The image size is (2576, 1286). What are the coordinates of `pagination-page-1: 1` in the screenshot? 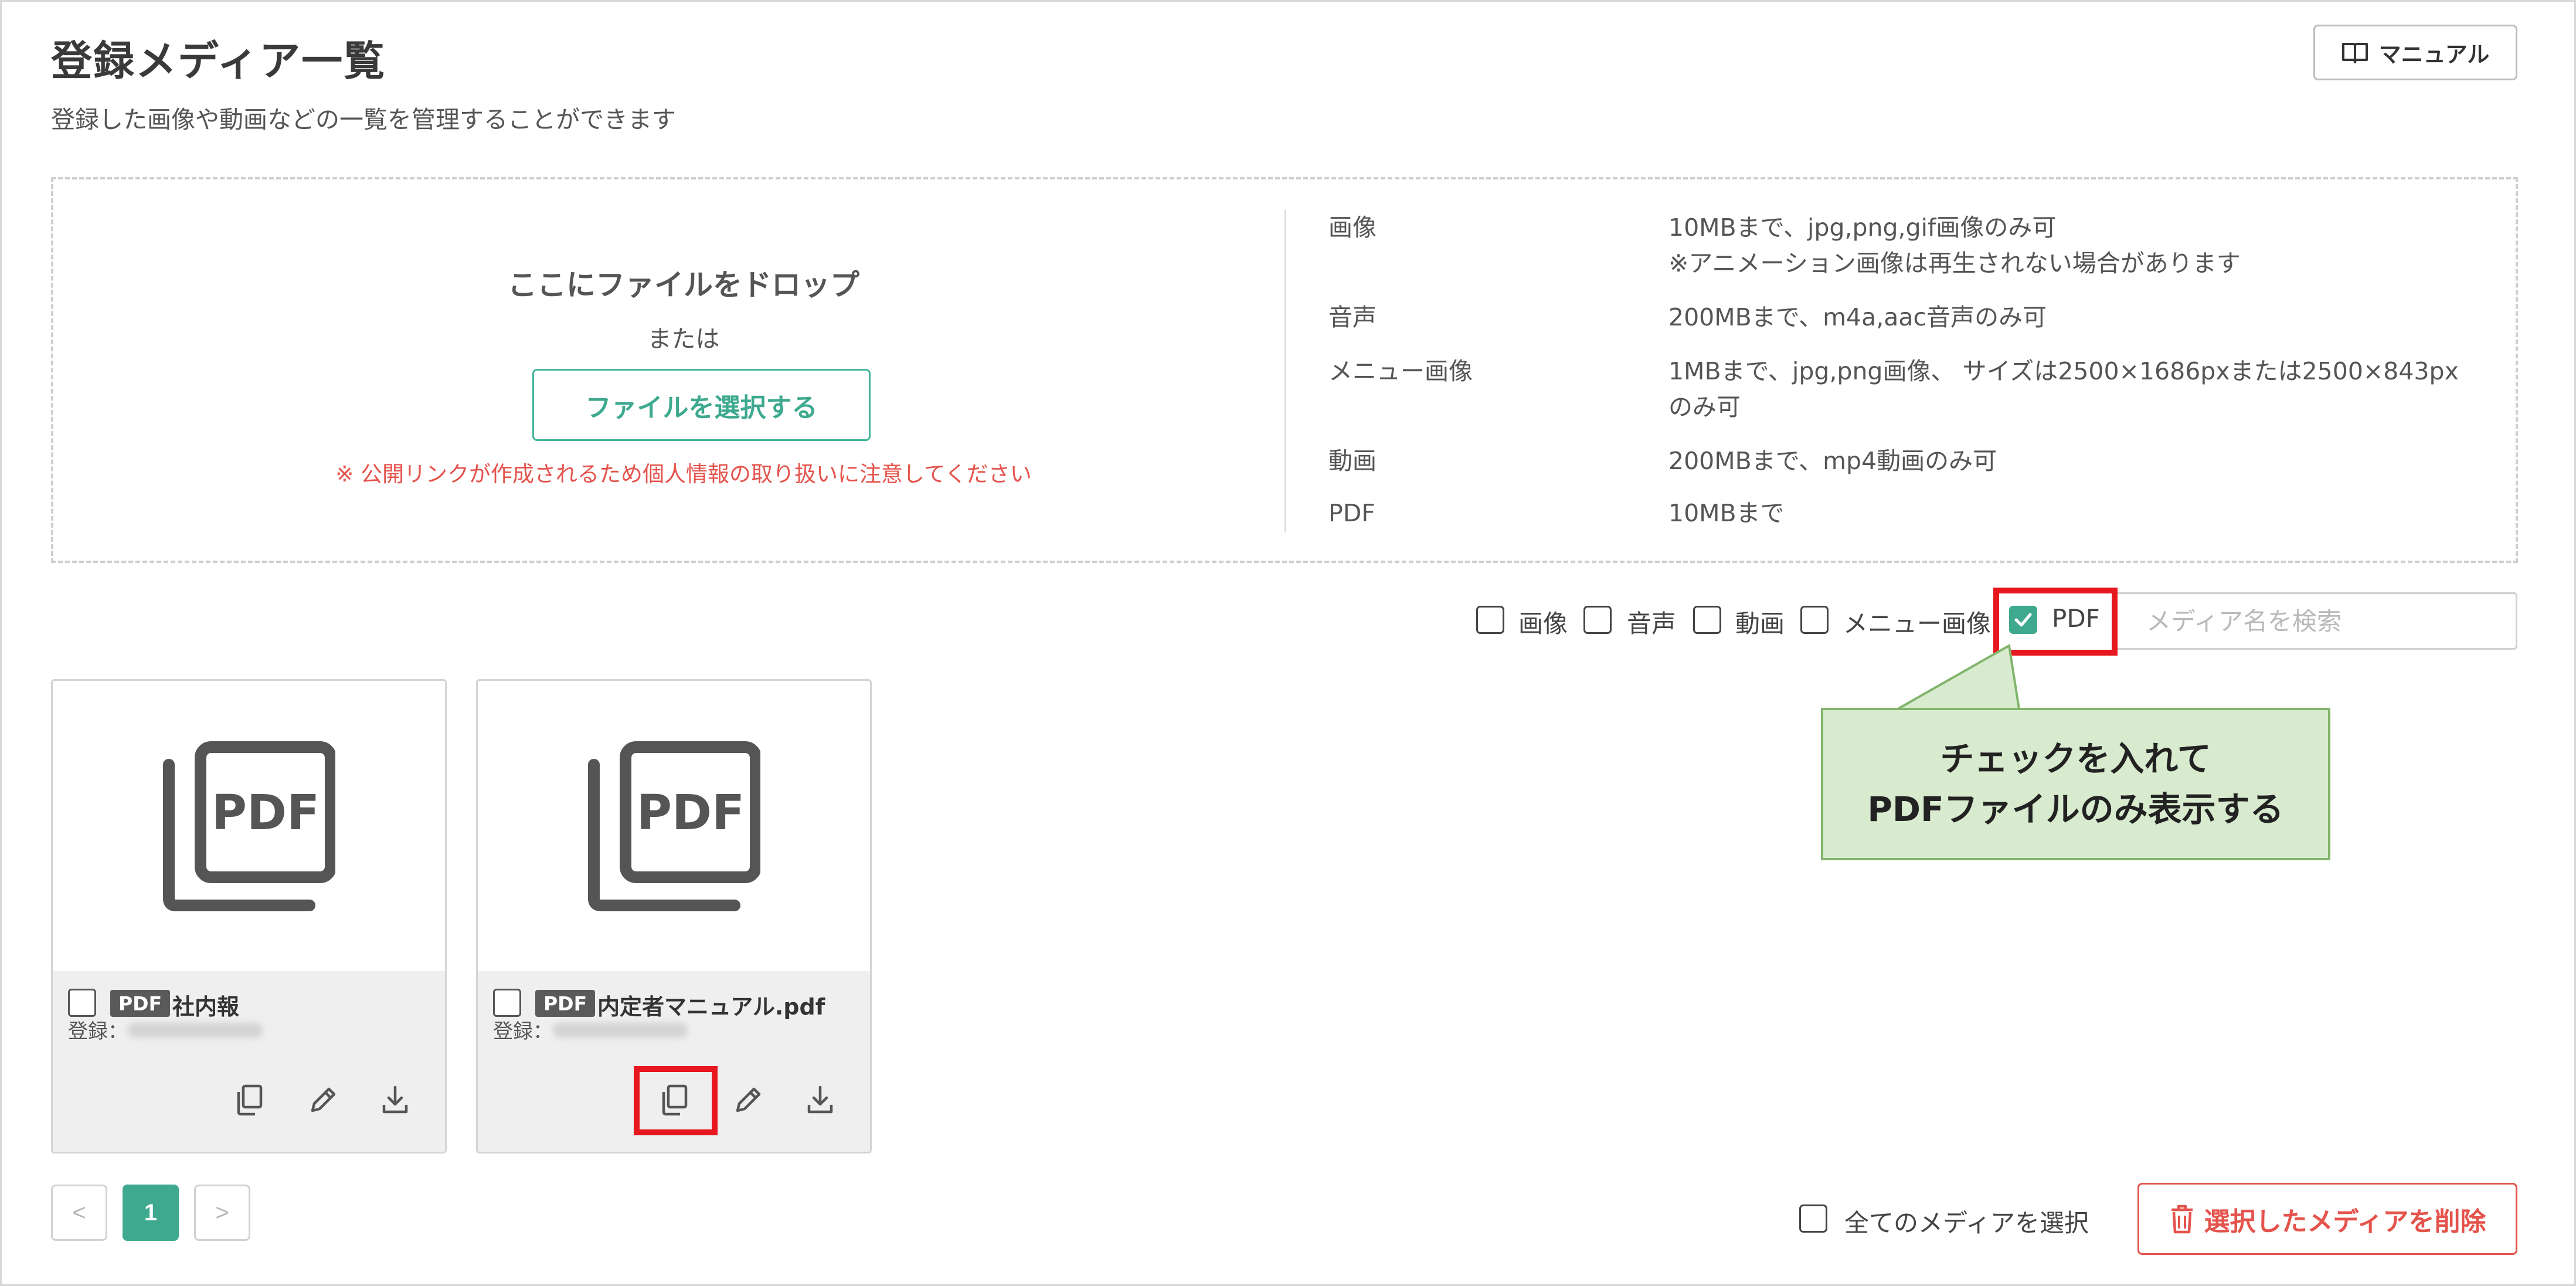 It's located at (151, 1213).